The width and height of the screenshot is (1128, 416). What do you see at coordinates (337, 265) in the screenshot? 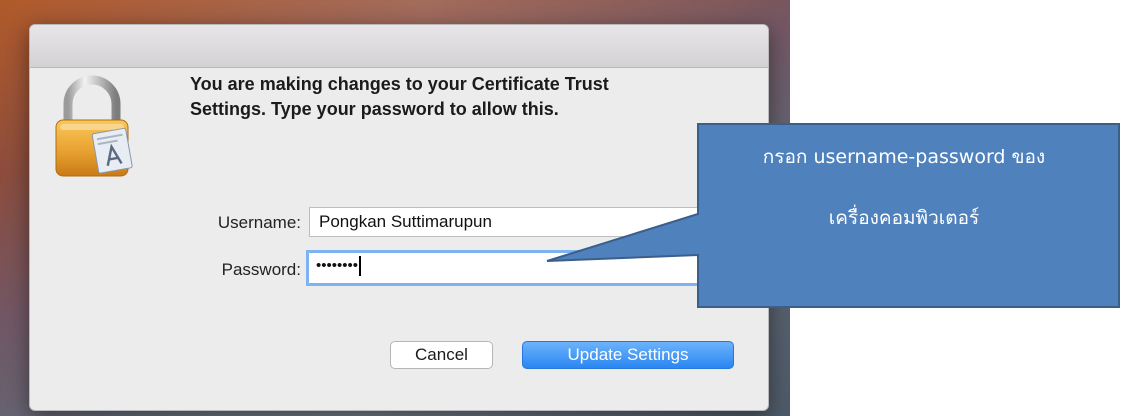
I see `password-dots: ••••••••` at bounding box center [337, 265].